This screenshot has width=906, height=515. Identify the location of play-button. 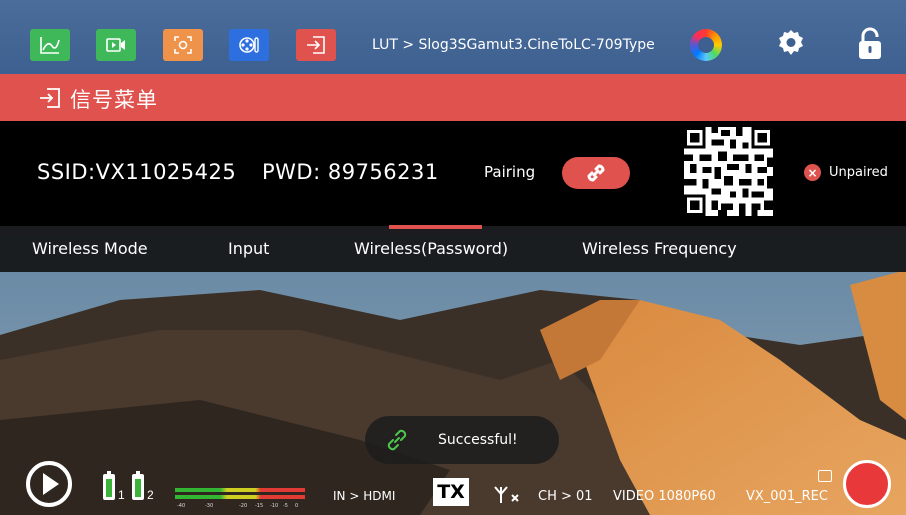
(49, 484).